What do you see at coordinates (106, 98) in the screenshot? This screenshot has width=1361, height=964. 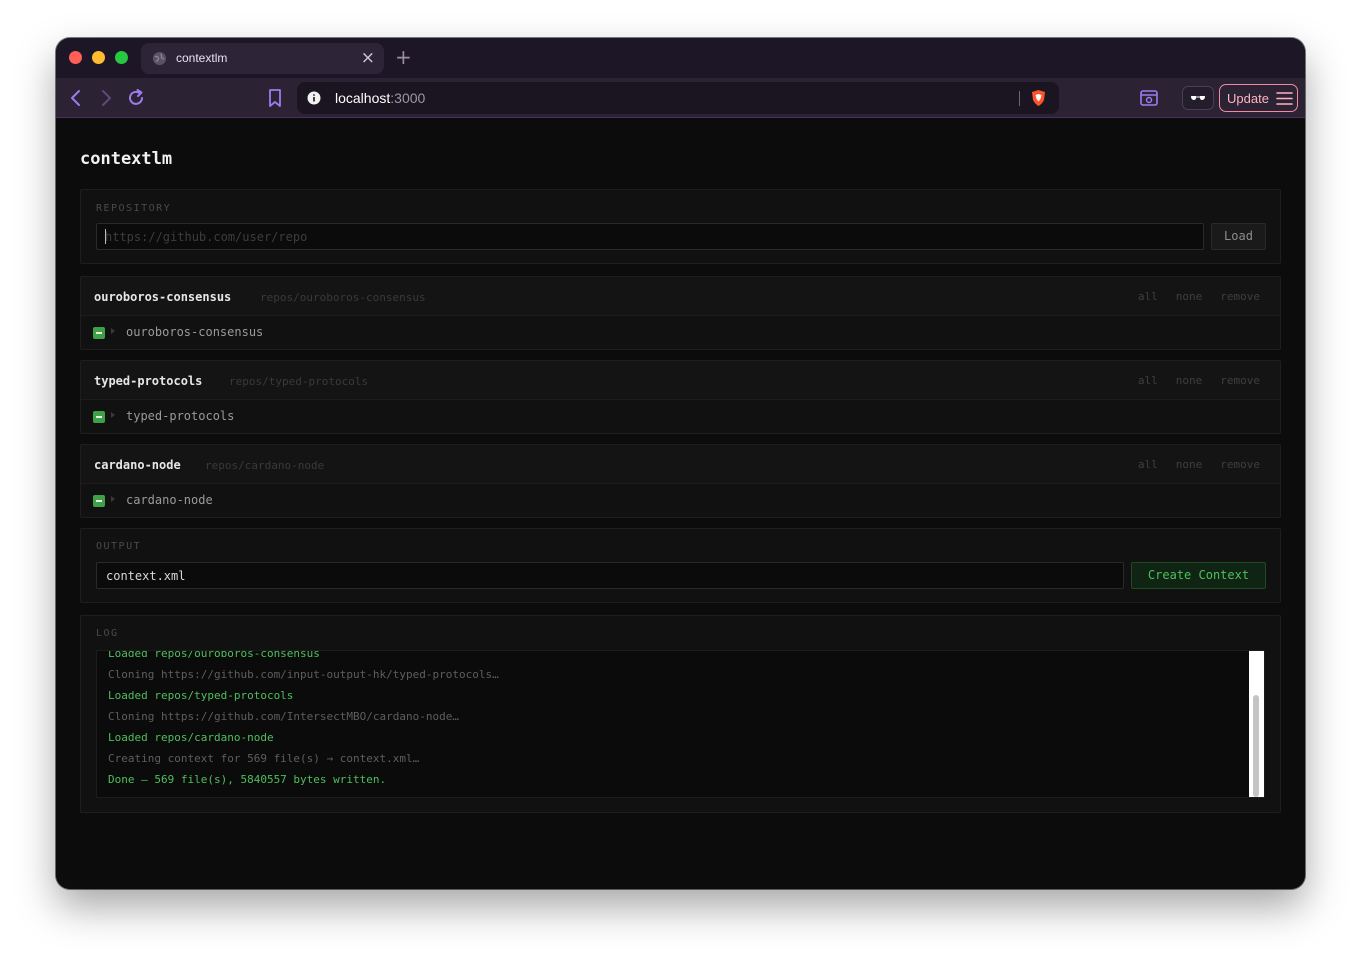 I see `forward-icon` at bounding box center [106, 98].